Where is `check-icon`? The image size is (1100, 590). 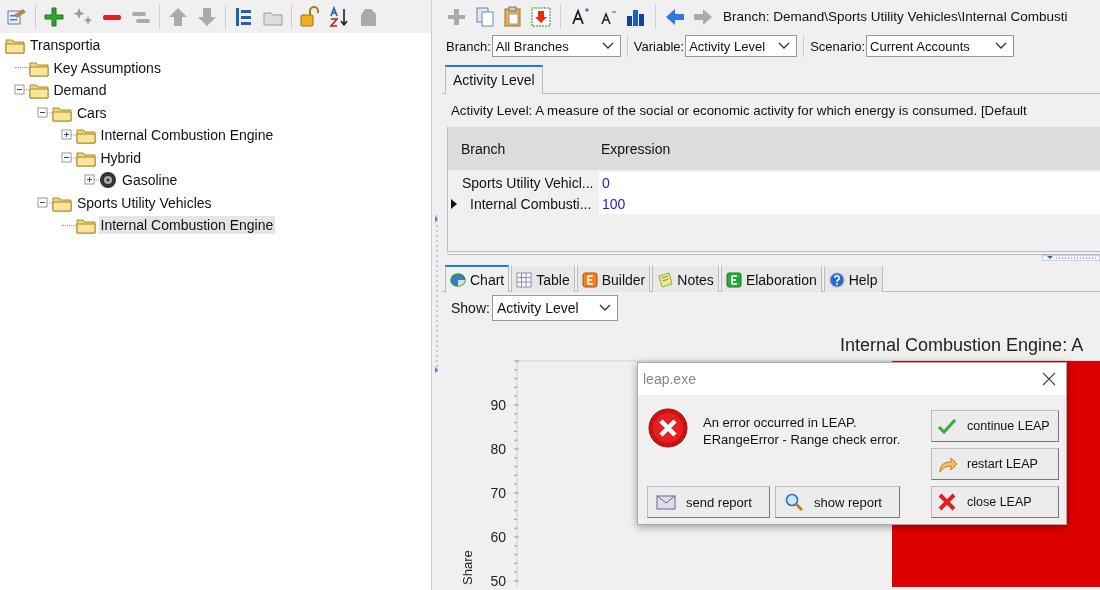
check-icon is located at coordinates (947, 426).